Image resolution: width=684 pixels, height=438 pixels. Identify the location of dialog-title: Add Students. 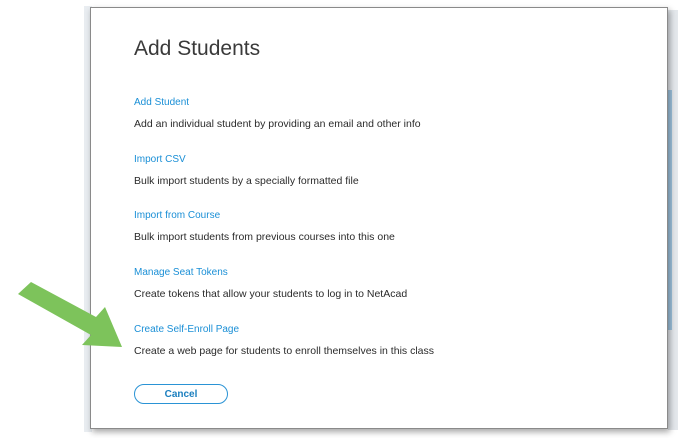
(197, 48).